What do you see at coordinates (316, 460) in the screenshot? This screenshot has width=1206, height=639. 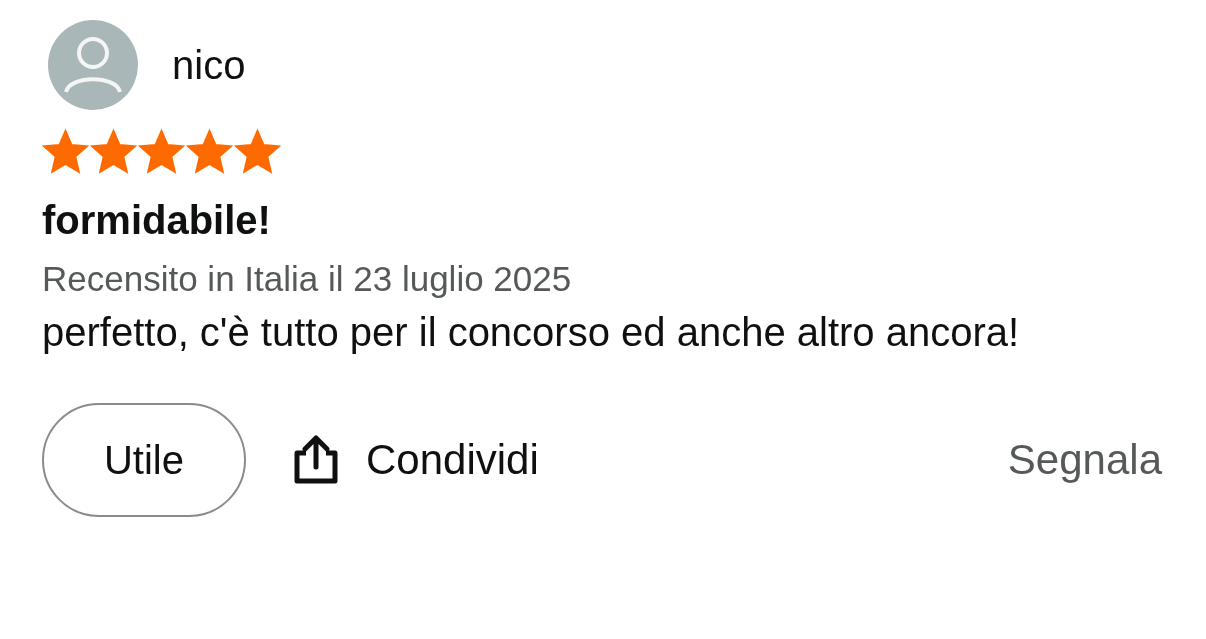 I see `share-icon` at bounding box center [316, 460].